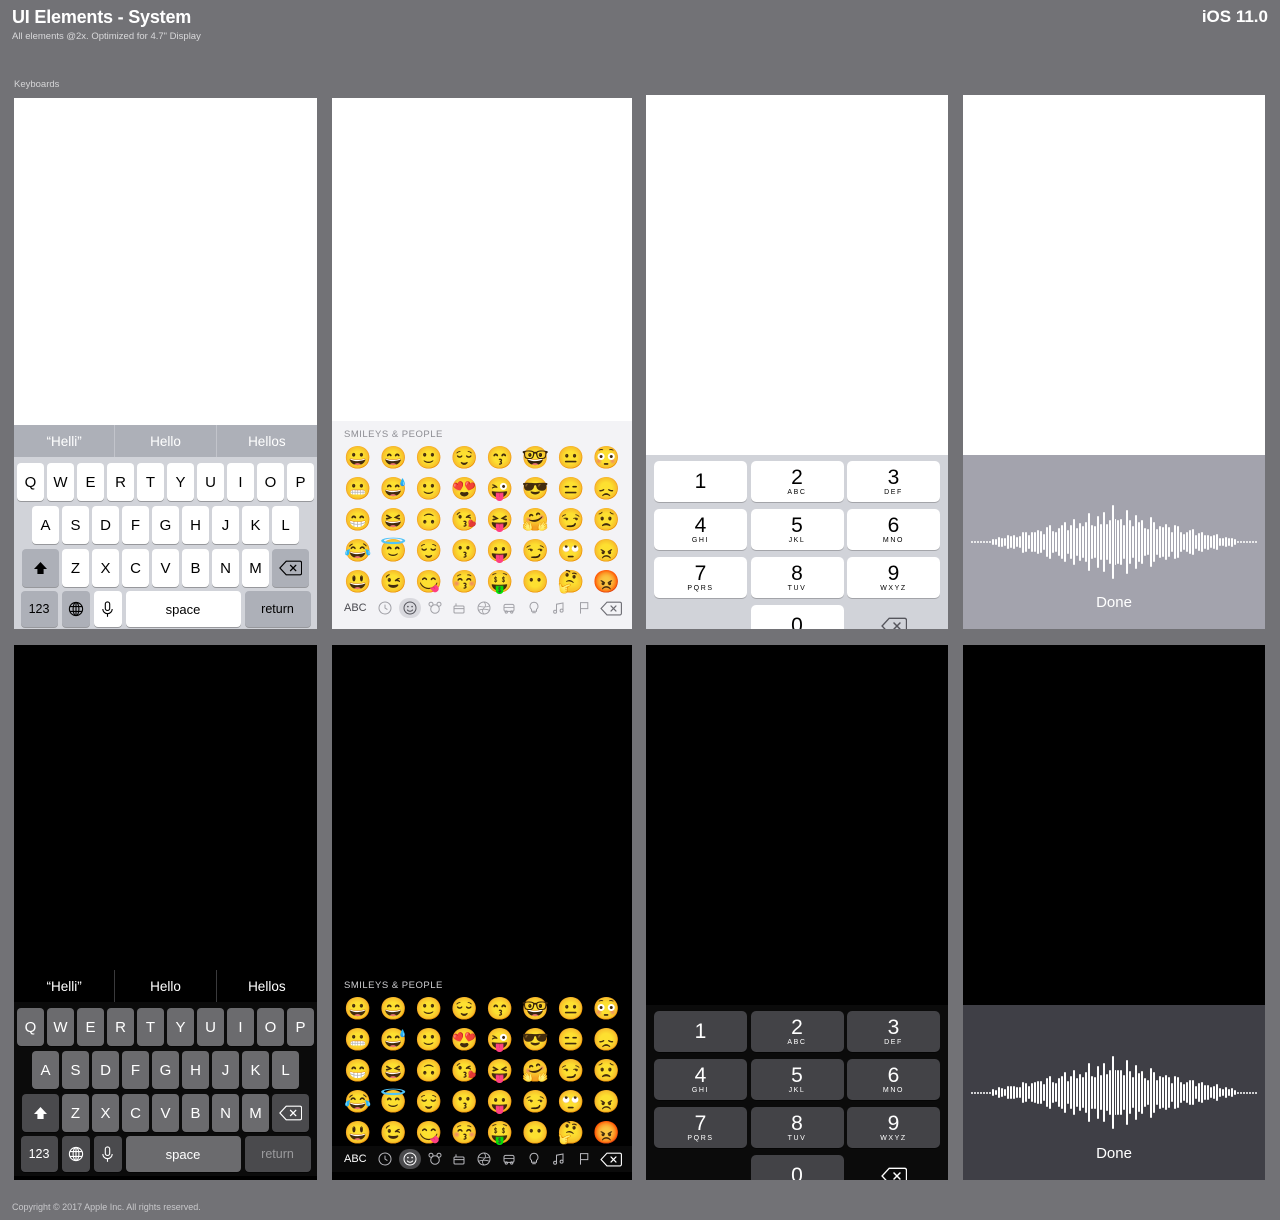 The height and width of the screenshot is (1220, 1280). I want to click on emoji-tab-food, so click(459, 608).